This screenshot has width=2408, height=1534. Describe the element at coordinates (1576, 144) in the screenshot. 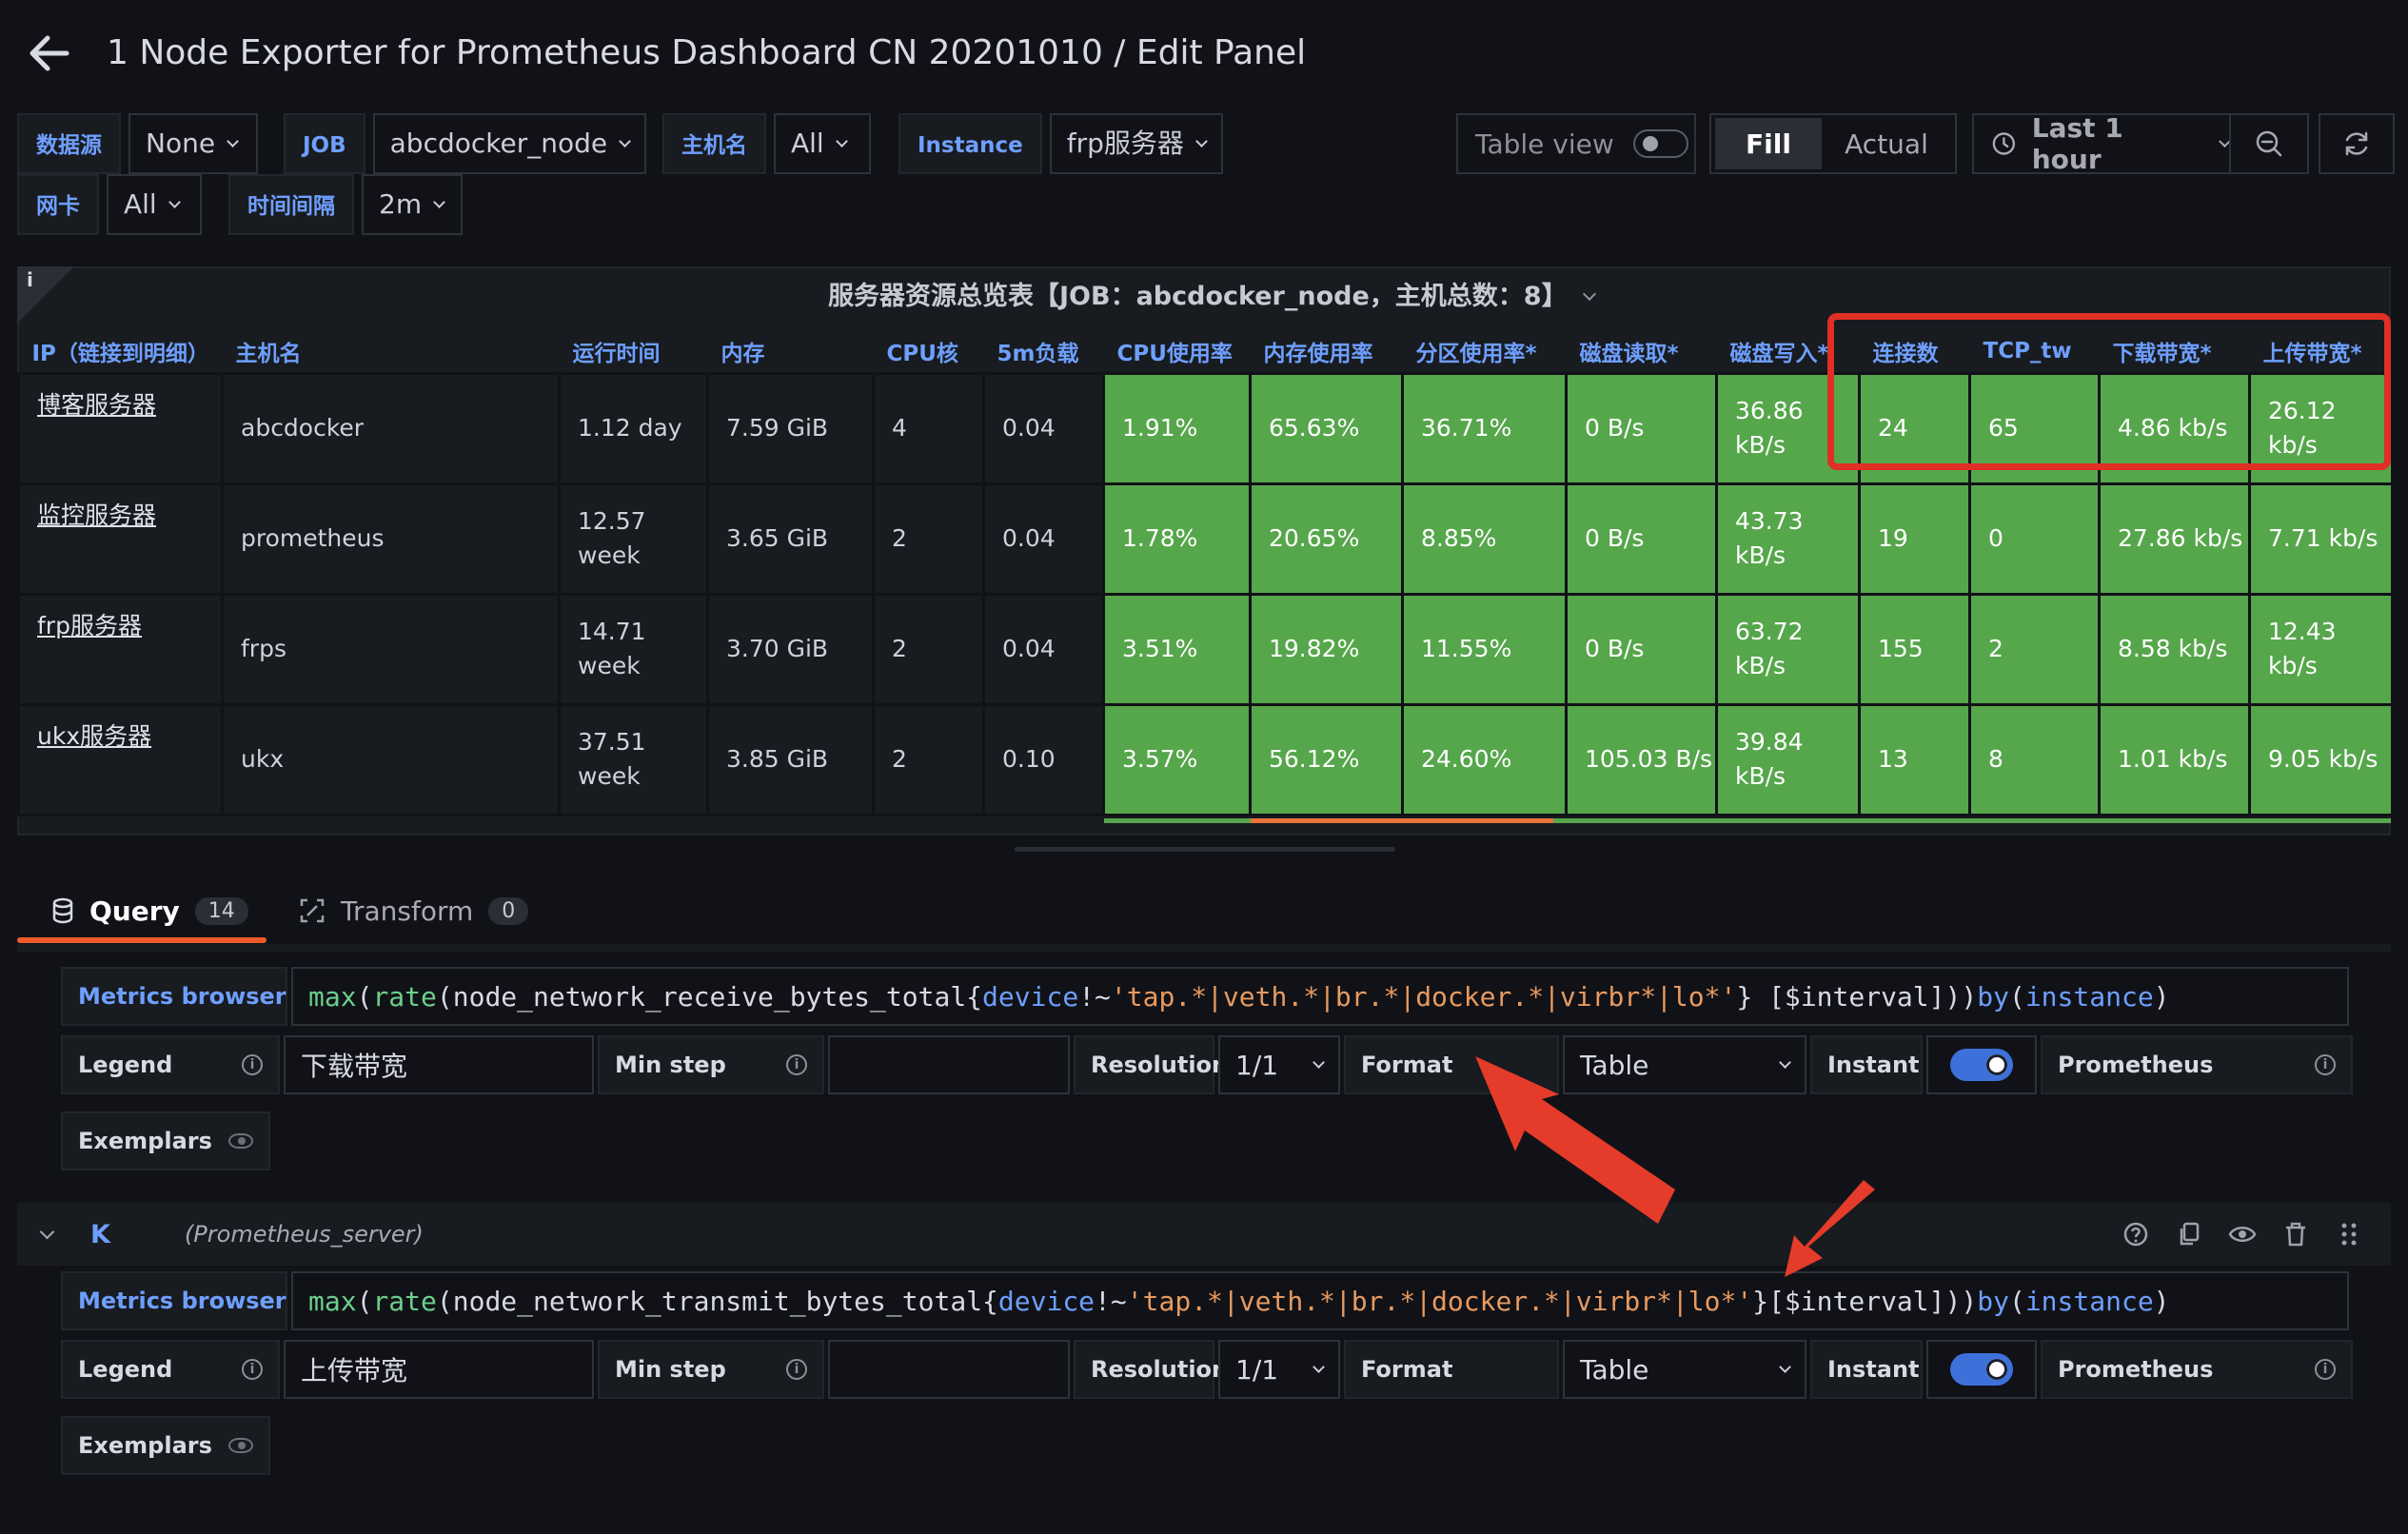

I see `table-view-toggle: Table view` at that location.